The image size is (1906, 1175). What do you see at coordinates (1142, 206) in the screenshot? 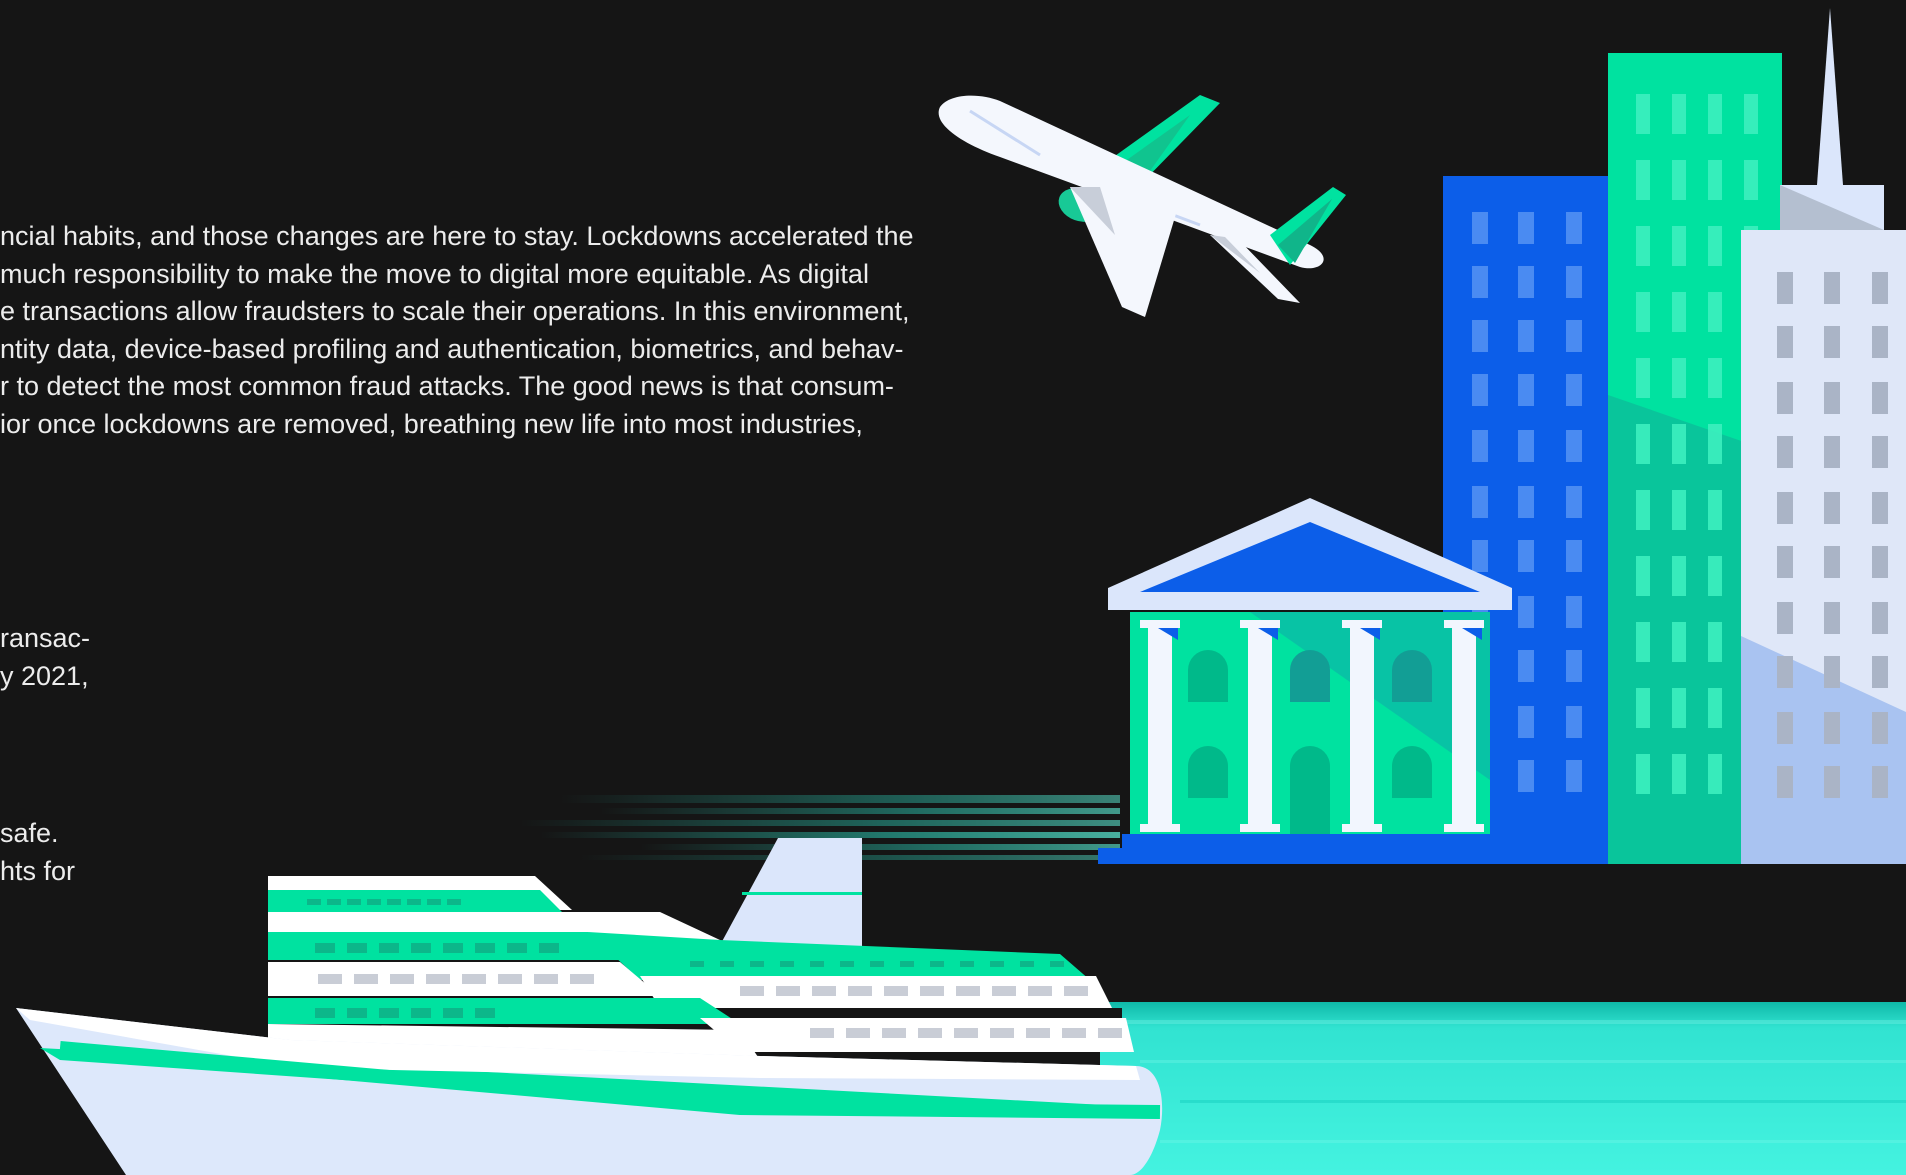
I see `airplane-illustration` at bounding box center [1142, 206].